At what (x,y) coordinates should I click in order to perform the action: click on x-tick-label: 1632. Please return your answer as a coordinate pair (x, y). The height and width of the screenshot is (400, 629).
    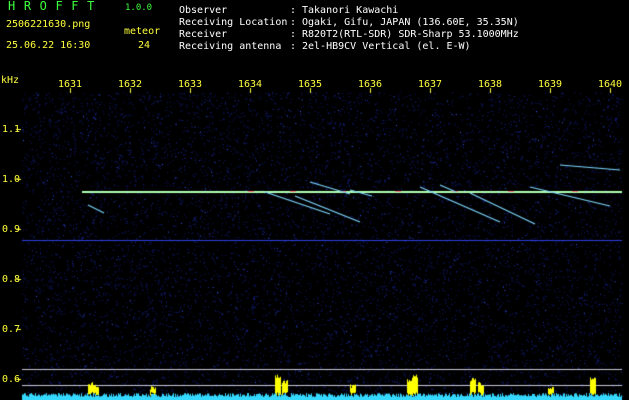
    Looking at the image, I should click on (130, 84).